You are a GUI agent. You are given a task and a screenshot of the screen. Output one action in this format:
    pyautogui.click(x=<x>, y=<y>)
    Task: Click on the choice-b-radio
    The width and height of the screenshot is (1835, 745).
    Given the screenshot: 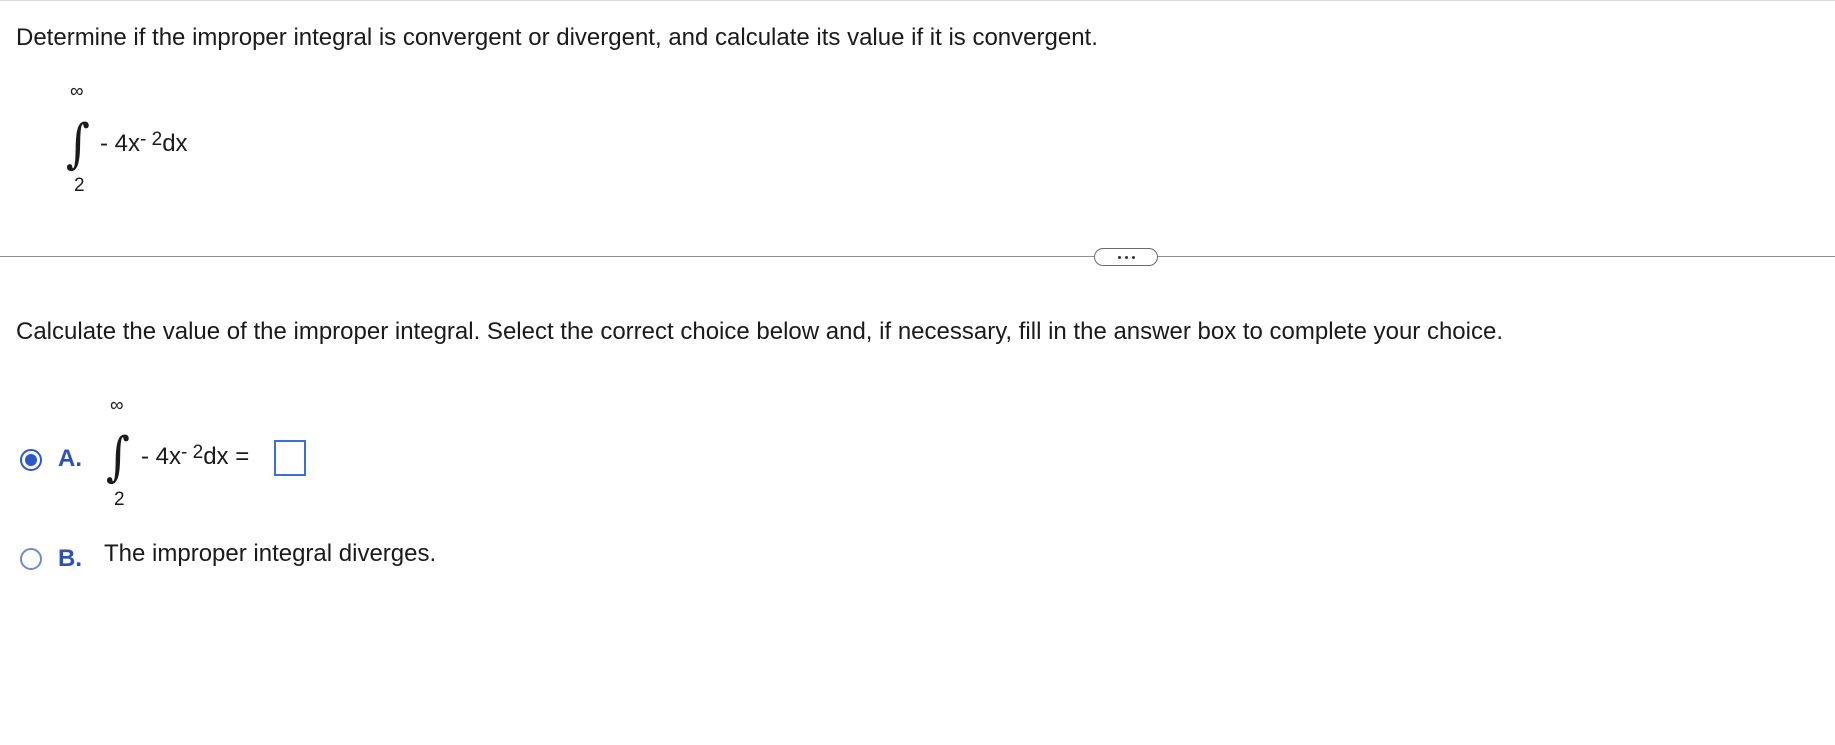 What is the action you would take?
    pyautogui.click(x=31, y=559)
    